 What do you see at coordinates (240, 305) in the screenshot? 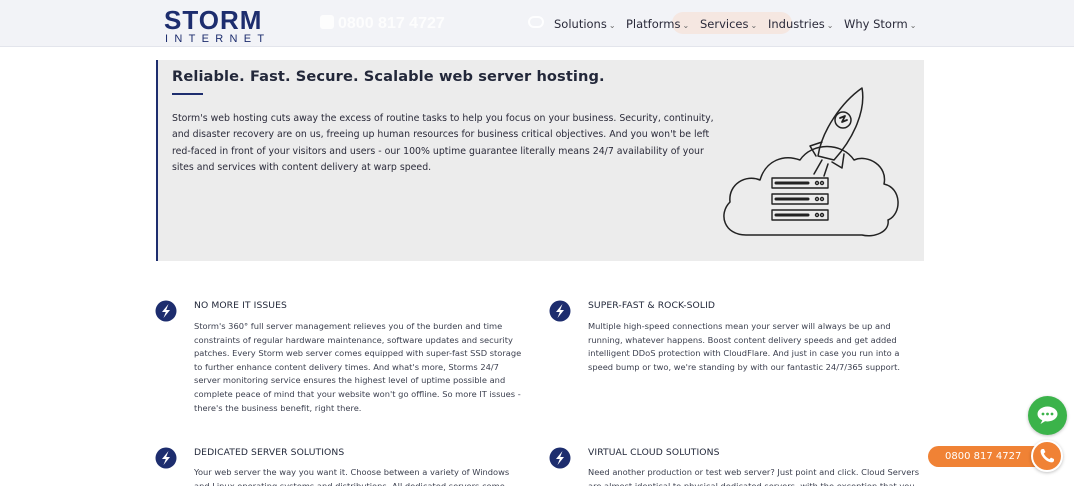
I see `feature-title: NO MORE IT ISSUES` at bounding box center [240, 305].